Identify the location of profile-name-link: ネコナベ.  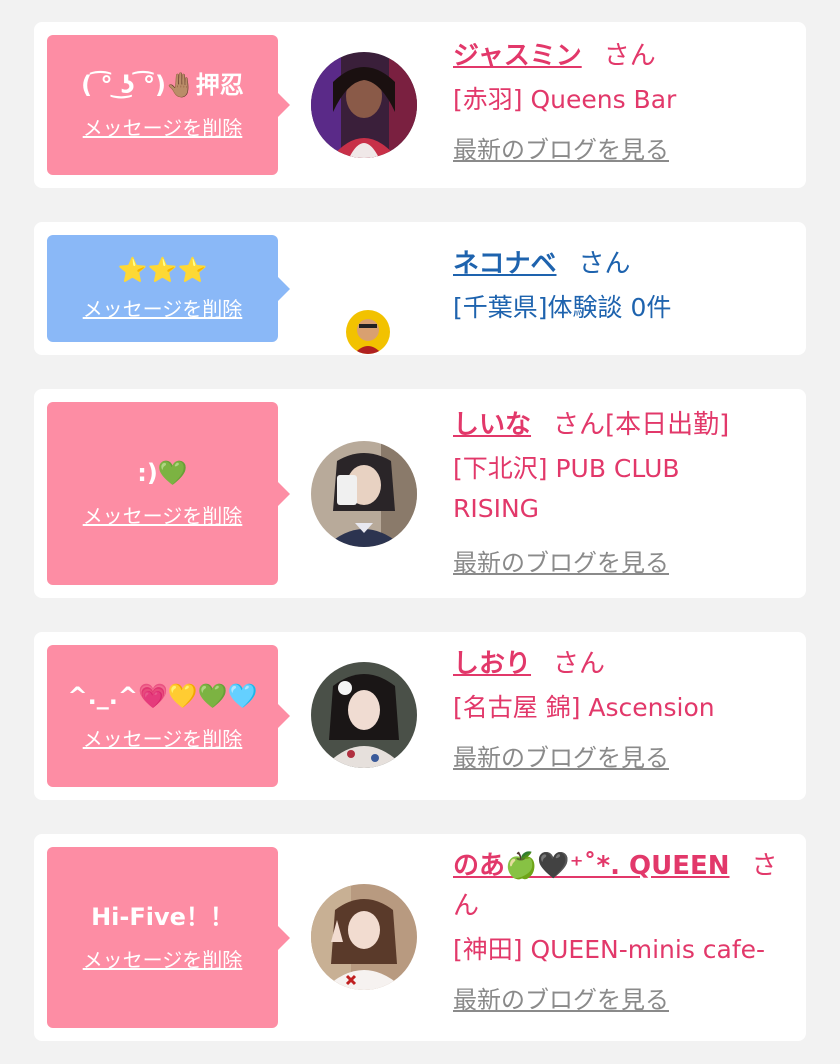
(504, 264).